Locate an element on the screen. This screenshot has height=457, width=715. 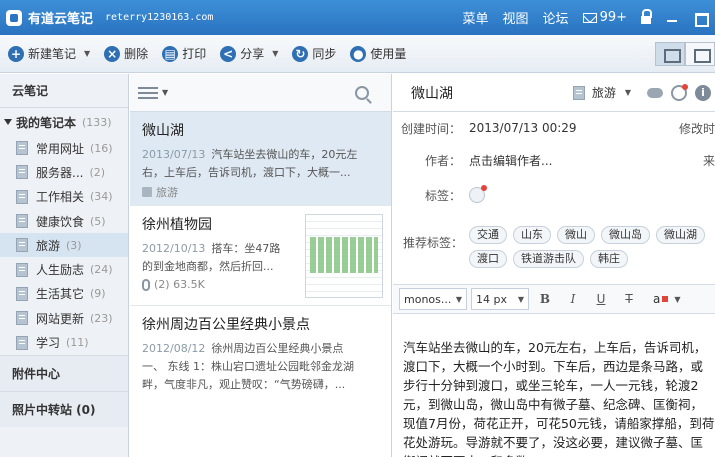
delete-label: 删除 is located at coordinates (136, 54).